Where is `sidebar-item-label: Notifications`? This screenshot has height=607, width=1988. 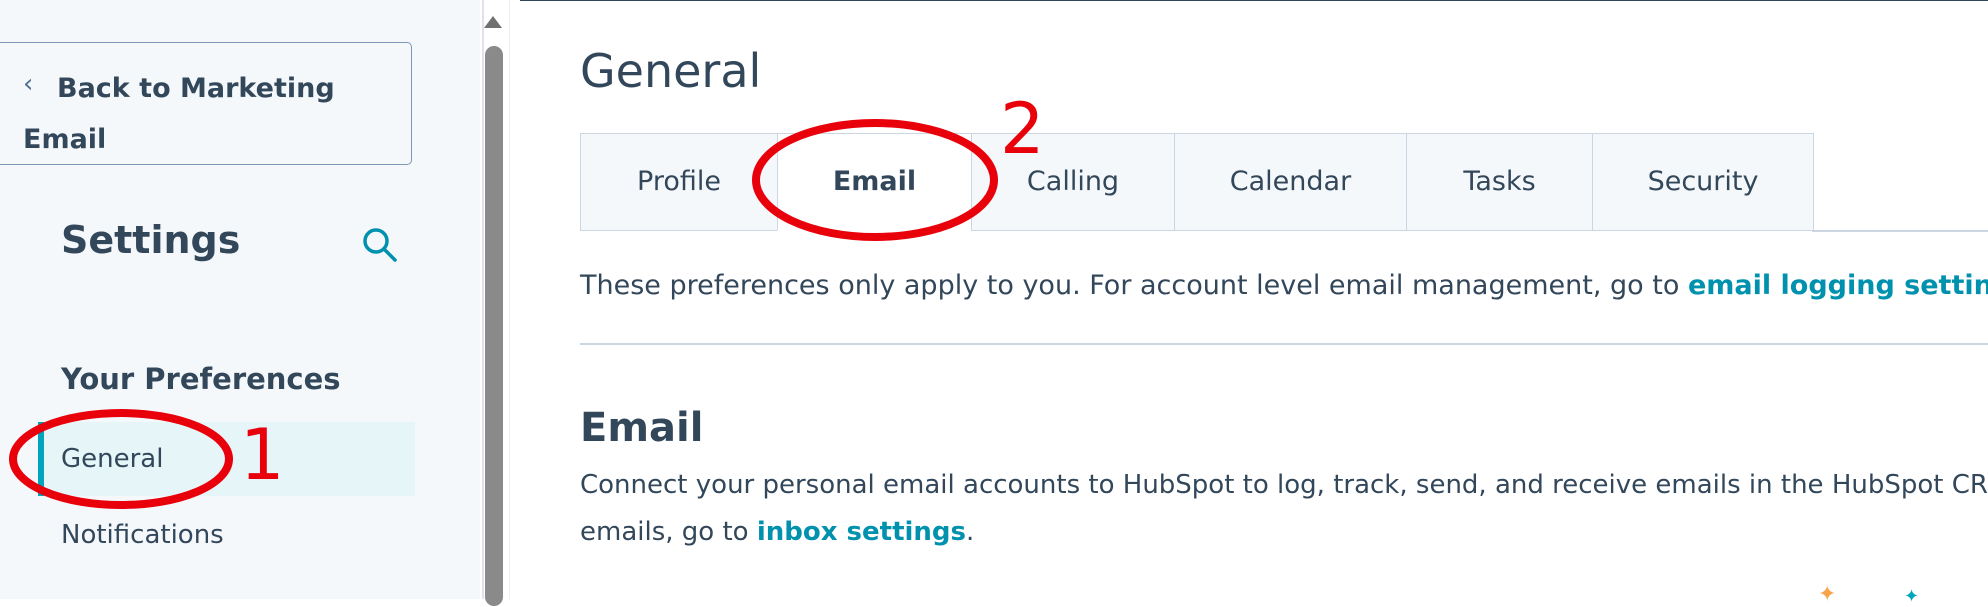
sidebar-item-label: Notifications is located at coordinates (142, 535).